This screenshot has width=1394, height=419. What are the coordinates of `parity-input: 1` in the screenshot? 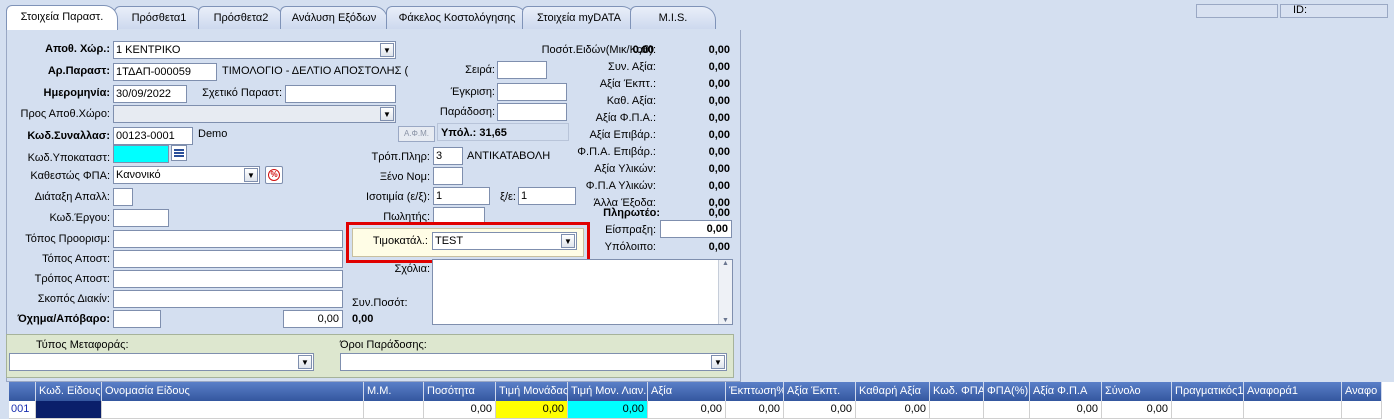 It's located at (461, 196).